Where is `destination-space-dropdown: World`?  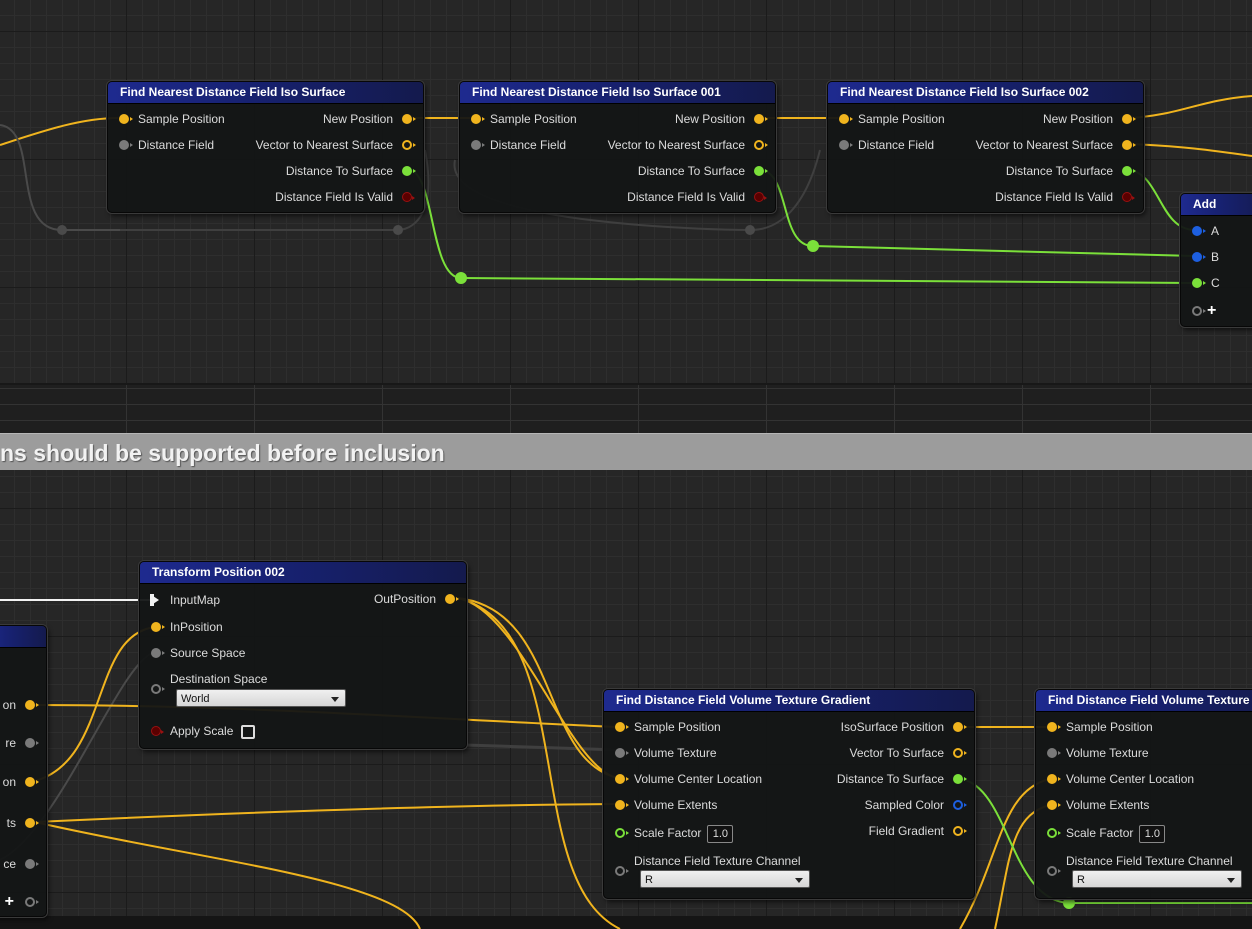 destination-space-dropdown: World is located at coordinates (261, 698).